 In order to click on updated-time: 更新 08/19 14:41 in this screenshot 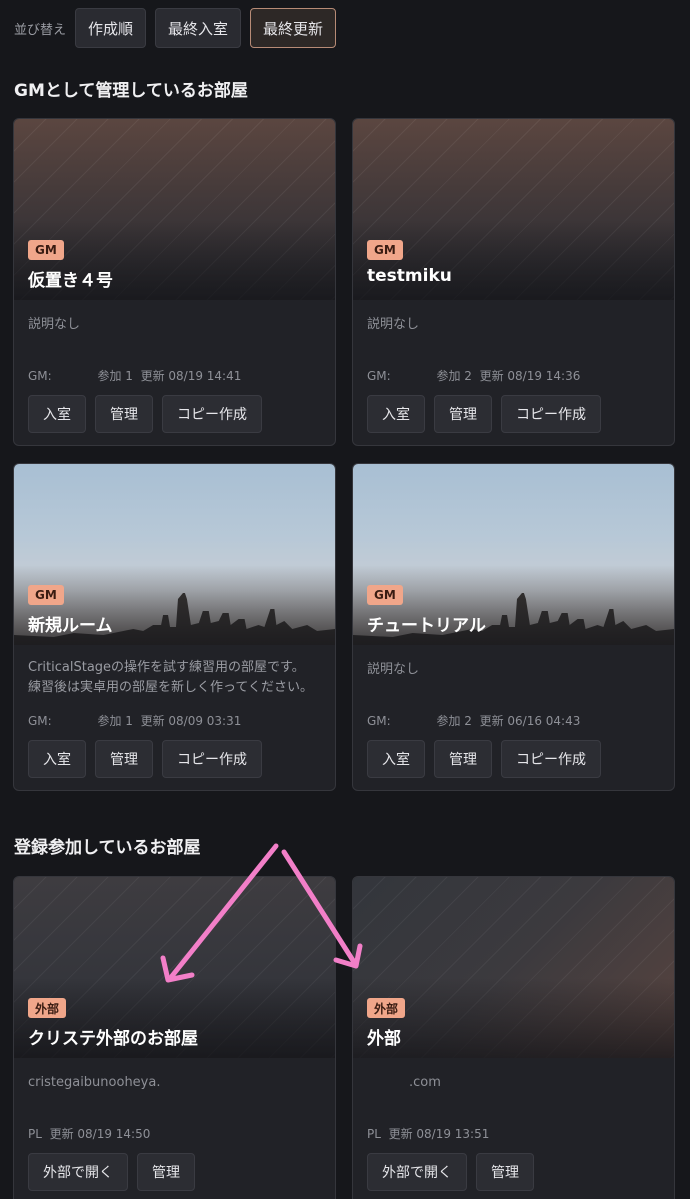, I will do `click(191, 376)`.